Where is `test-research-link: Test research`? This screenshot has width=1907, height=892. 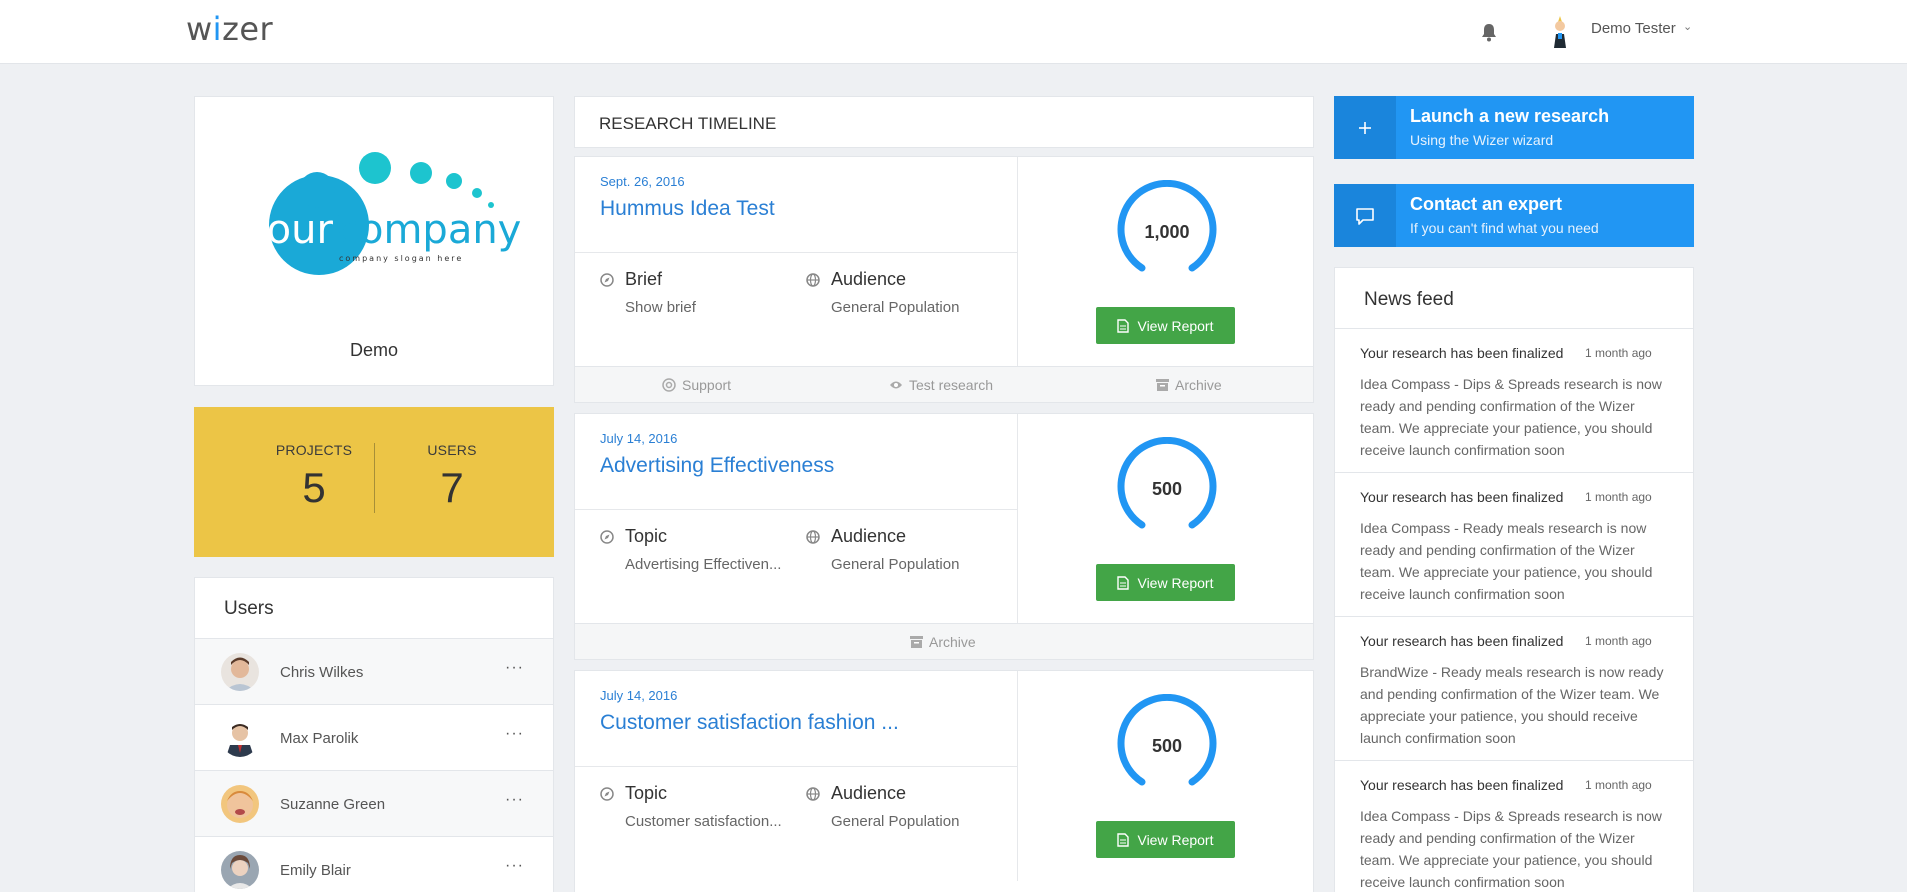
test-research-link: Test research is located at coordinates (941, 385).